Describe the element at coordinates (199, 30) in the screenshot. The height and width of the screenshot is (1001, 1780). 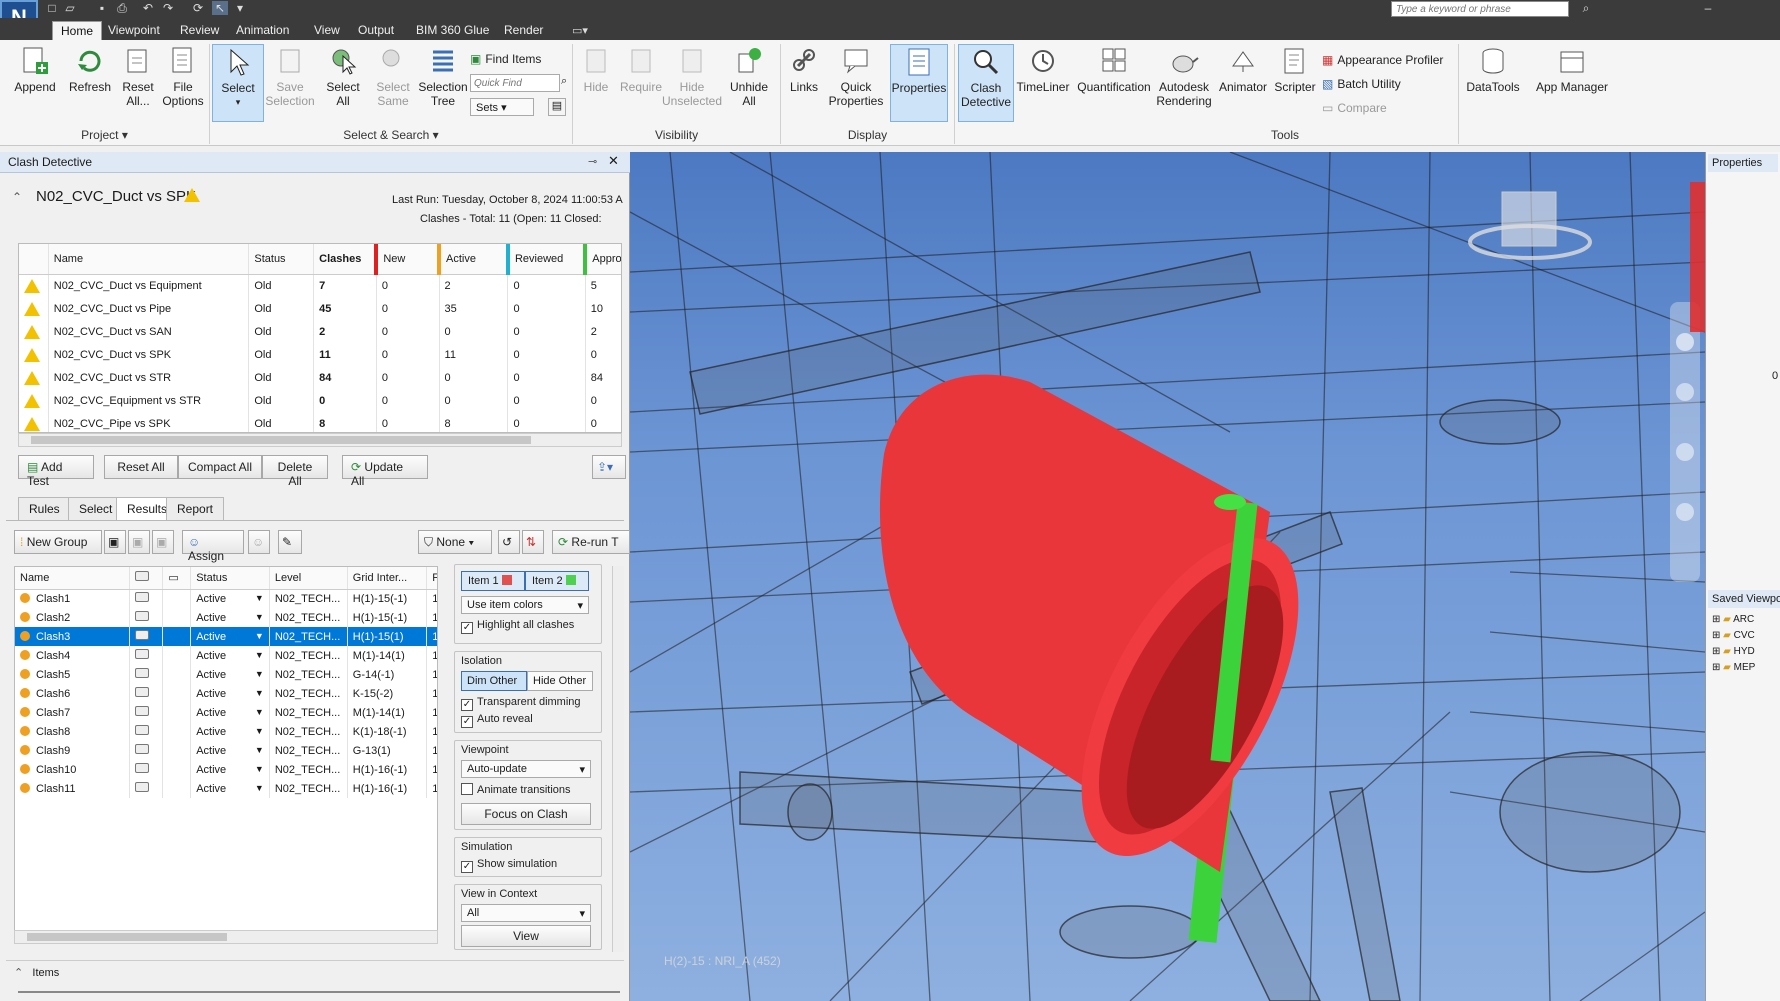
I see `tab-review: Review` at that location.